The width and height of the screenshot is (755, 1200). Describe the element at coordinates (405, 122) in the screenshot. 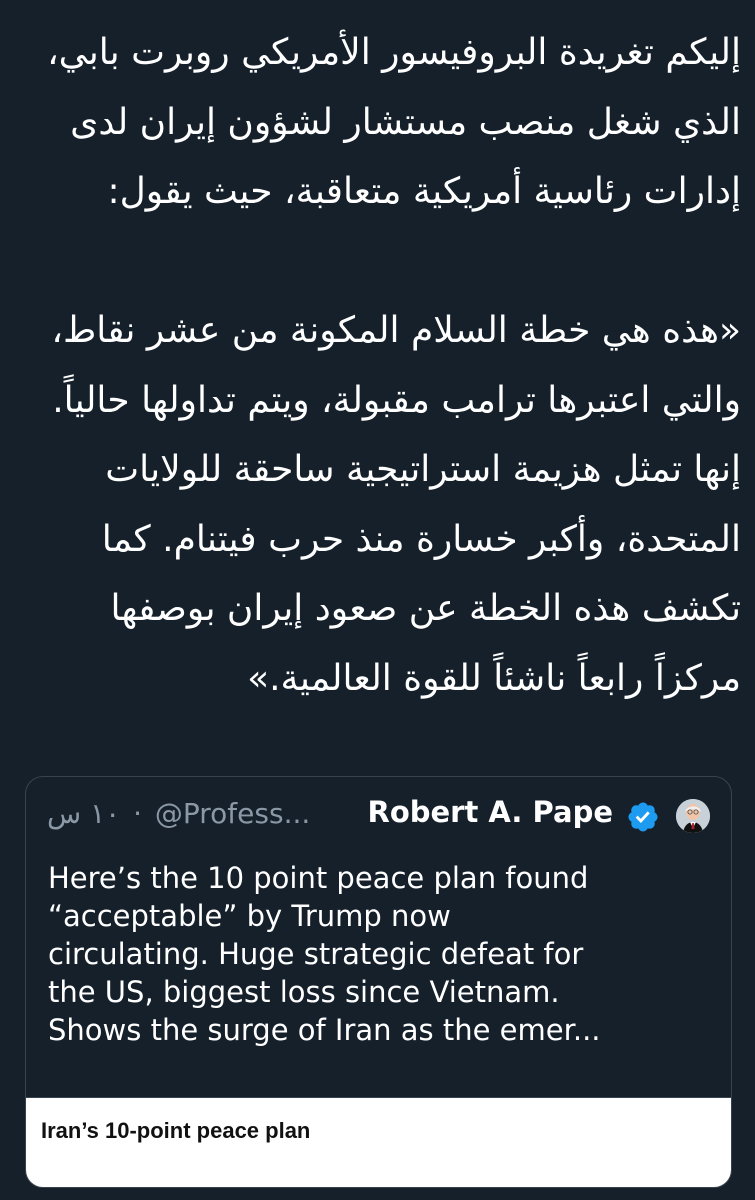

I see `post-text-line: الذي شغل منصب مستشار لشؤون إيران لدى` at that location.